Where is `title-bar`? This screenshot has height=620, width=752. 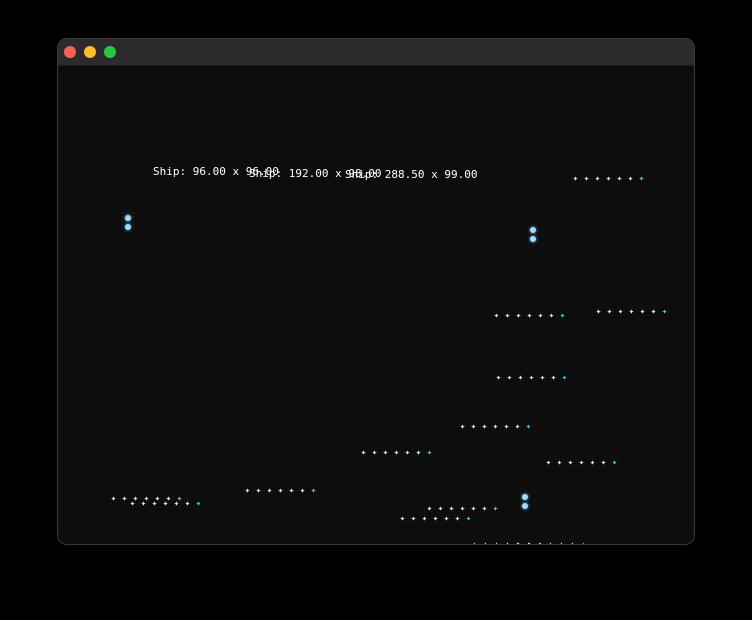
title-bar is located at coordinates (376, 52).